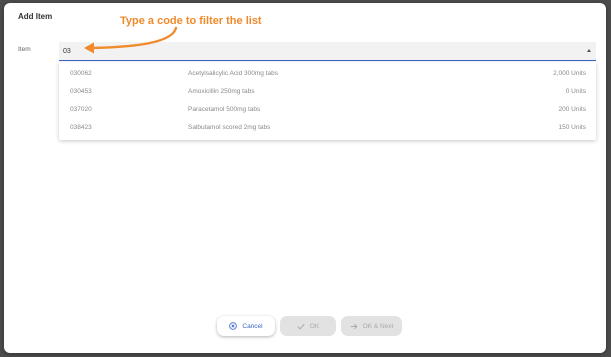  Describe the element at coordinates (224, 109) in the screenshot. I see `item-description: Paracetamol 500mg tabs` at that location.